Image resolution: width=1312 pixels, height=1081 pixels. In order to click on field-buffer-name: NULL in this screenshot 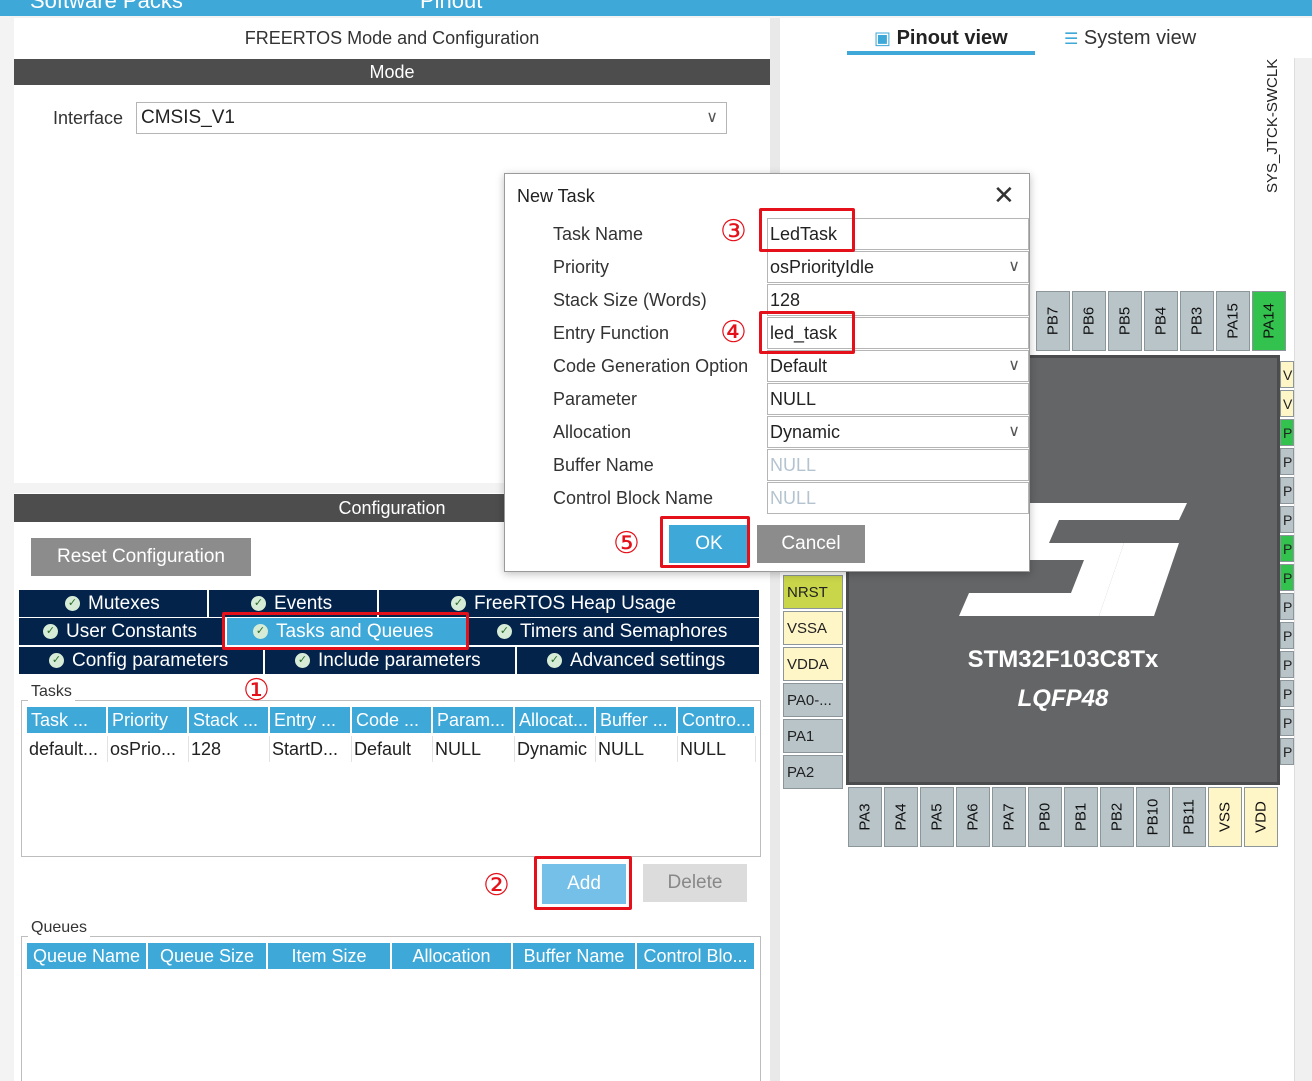, I will do `click(898, 465)`.